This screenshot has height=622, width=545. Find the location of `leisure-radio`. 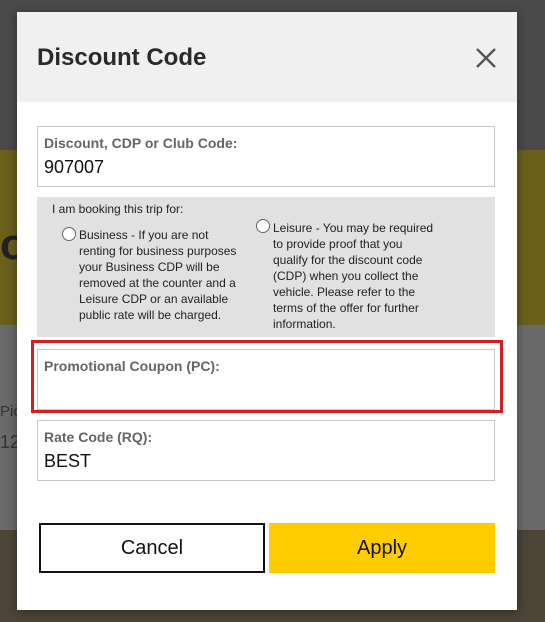

leisure-radio is located at coordinates (263, 226).